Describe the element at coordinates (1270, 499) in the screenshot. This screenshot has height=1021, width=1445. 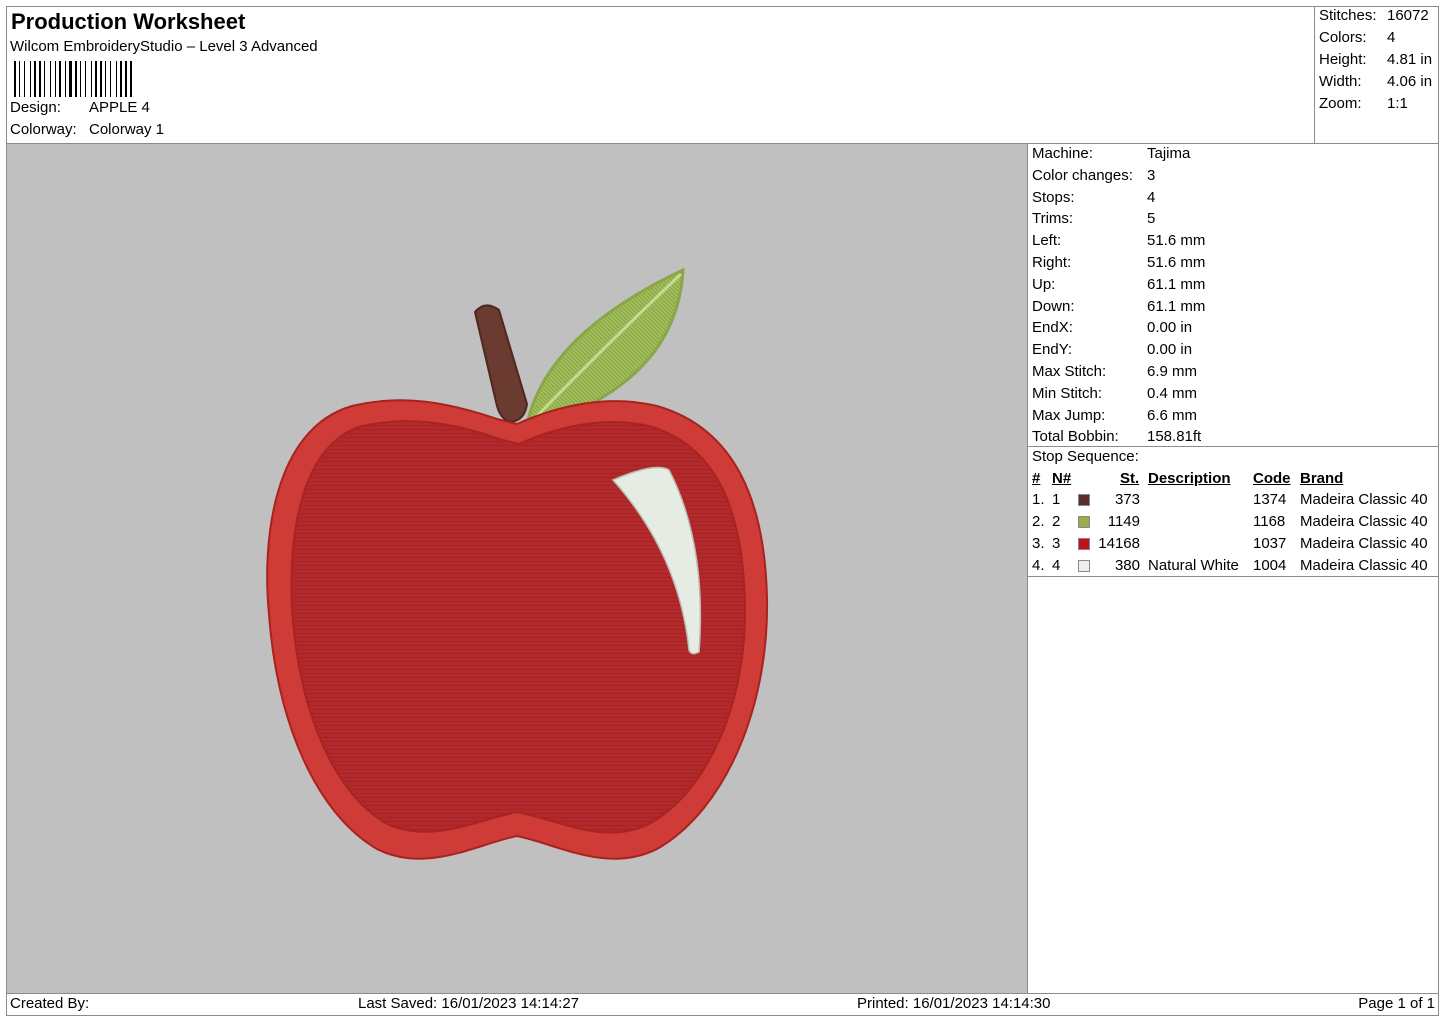
I see `row-code: 1374` at that location.